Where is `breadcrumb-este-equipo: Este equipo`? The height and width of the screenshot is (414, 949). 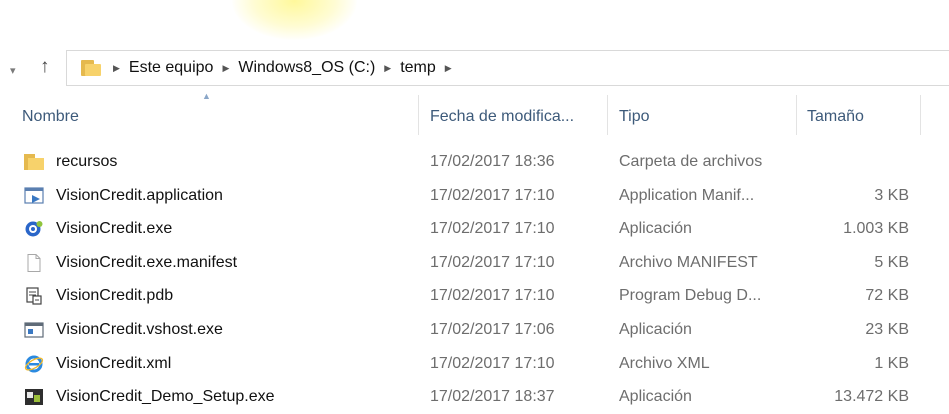 breadcrumb-este-equipo: Este equipo is located at coordinates (171, 68).